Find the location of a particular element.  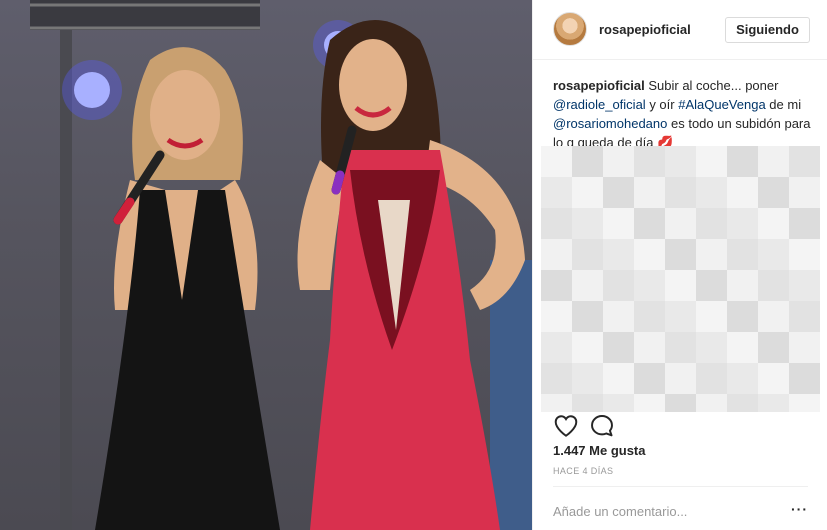

caption-mention-radiole: @radiole_oficial is located at coordinates (599, 104).